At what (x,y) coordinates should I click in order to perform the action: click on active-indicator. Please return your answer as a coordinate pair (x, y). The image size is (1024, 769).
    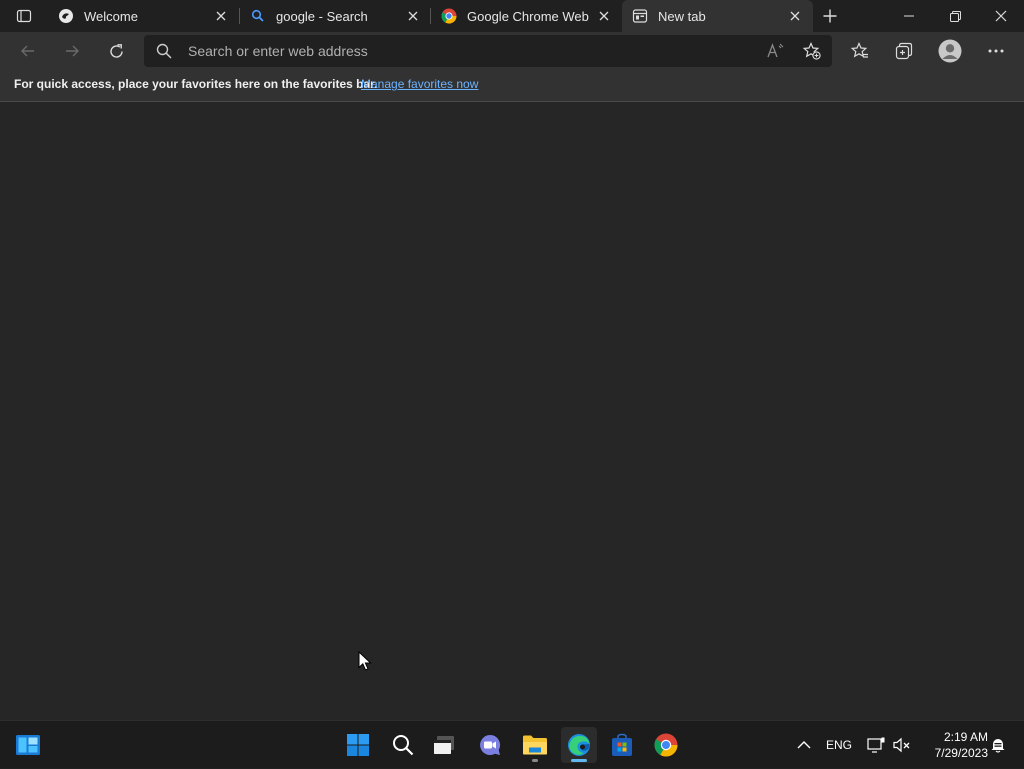
    Looking at the image, I should click on (579, 760).